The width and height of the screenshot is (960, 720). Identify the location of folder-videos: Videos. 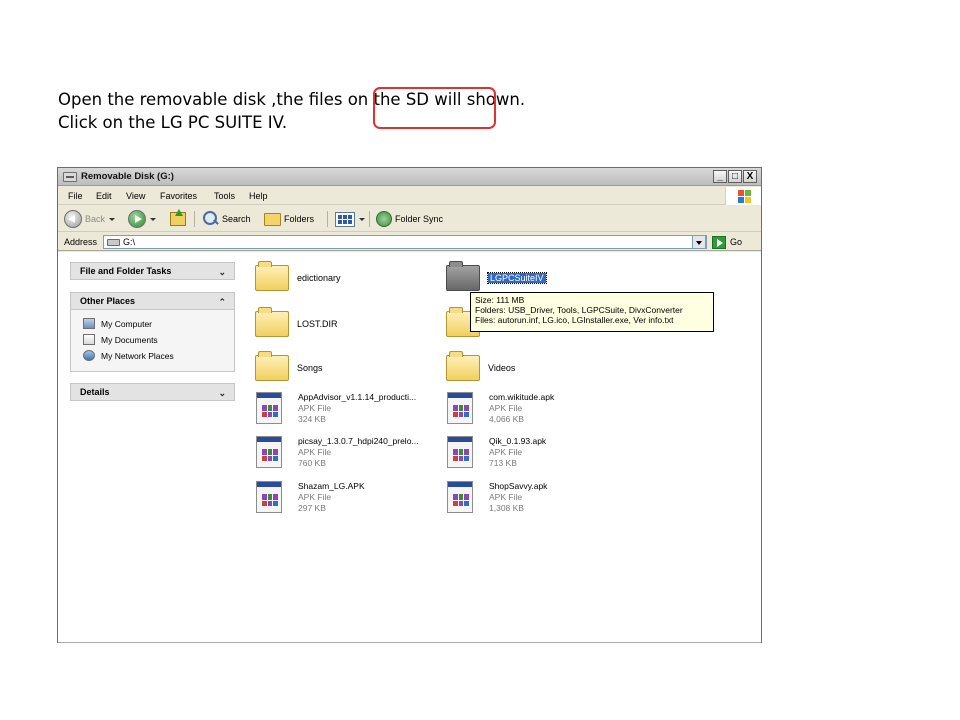
(480, 366).